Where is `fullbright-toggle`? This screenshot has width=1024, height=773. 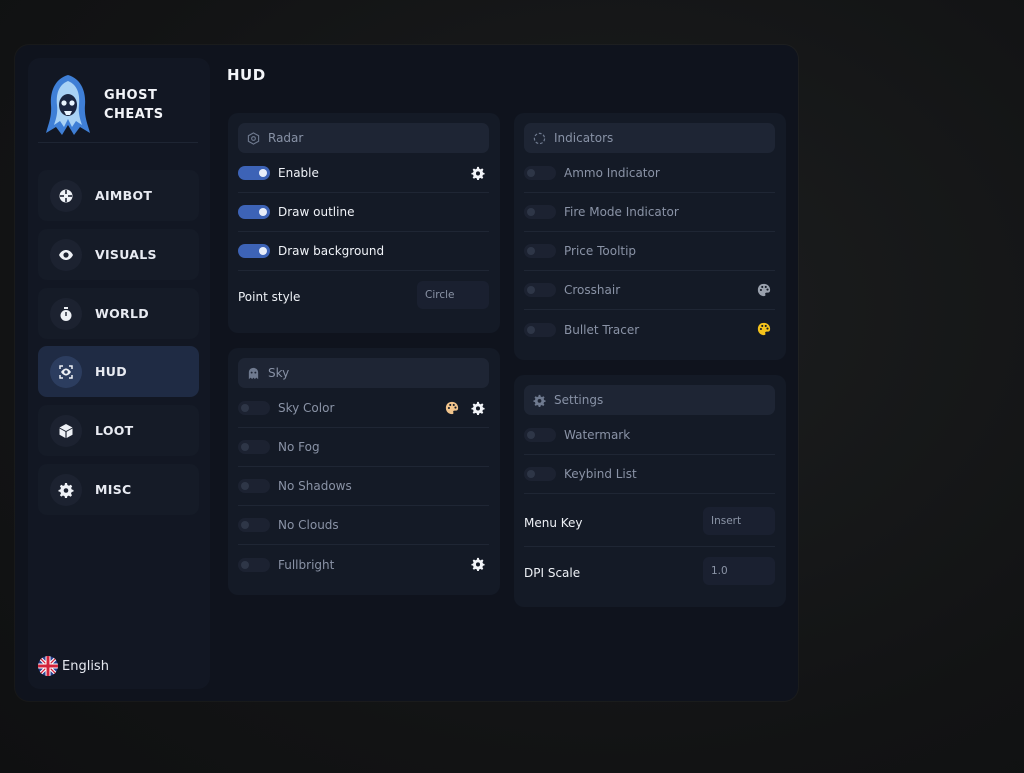
fullbright-toggle is located at coordinates (254, 564).